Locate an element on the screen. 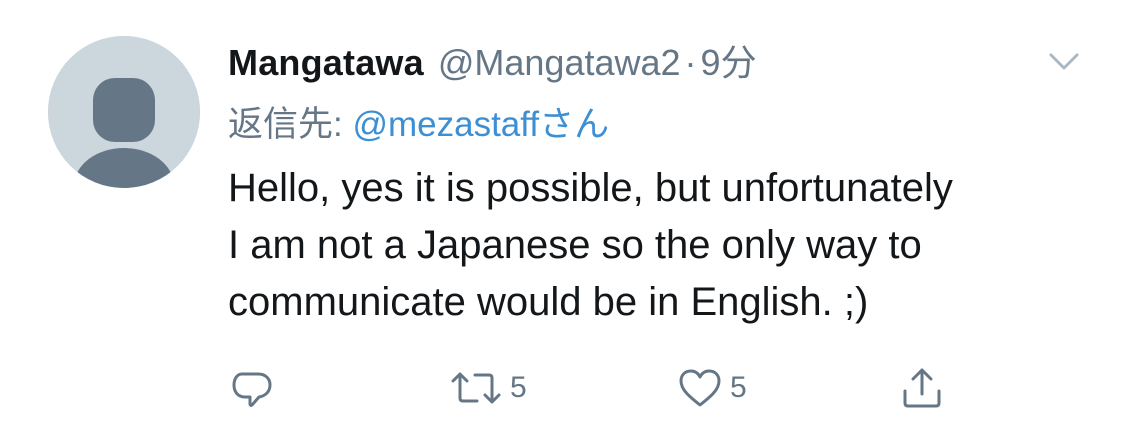 This screenshot has width=1124, height=440. reply-label: 返信先: is located at coordinates (290, 124).